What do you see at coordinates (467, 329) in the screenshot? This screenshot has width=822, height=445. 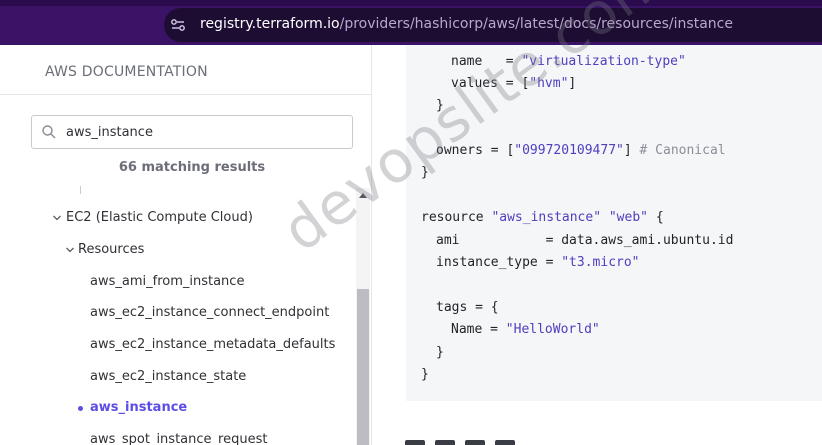 I see `code-key: Name` at bounding box center [467, 329].